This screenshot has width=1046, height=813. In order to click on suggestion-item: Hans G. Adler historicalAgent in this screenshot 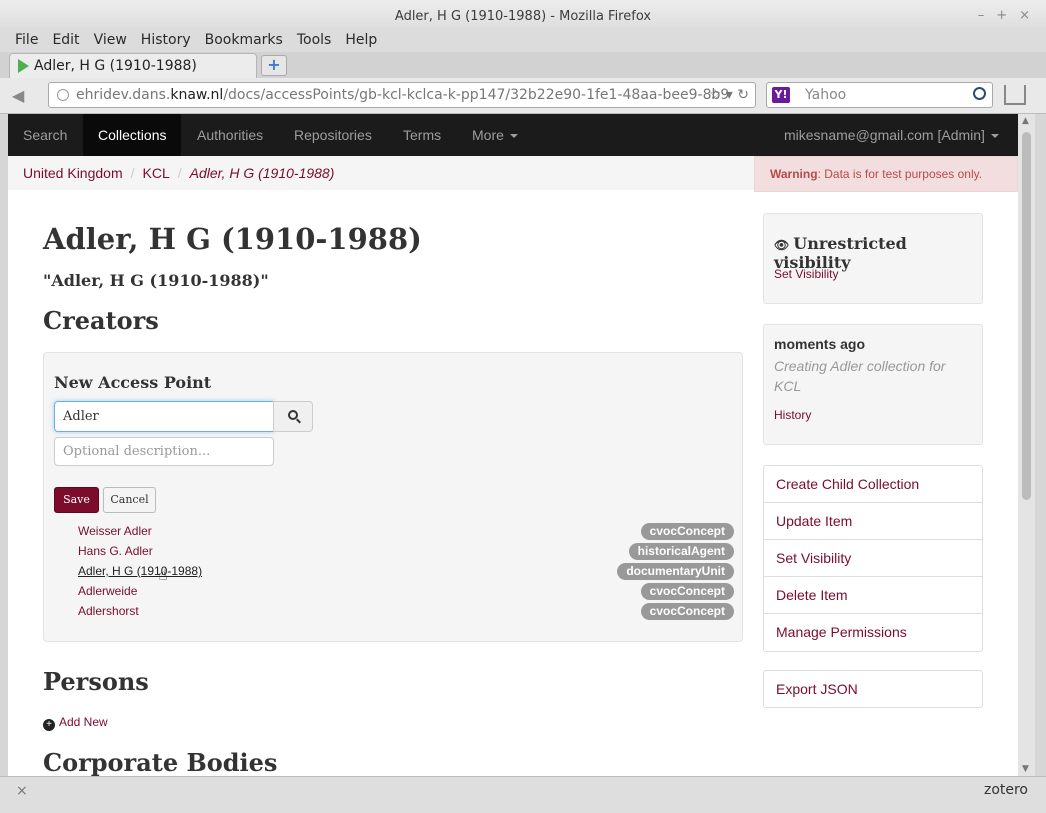, I will do `click(406, 552)`.